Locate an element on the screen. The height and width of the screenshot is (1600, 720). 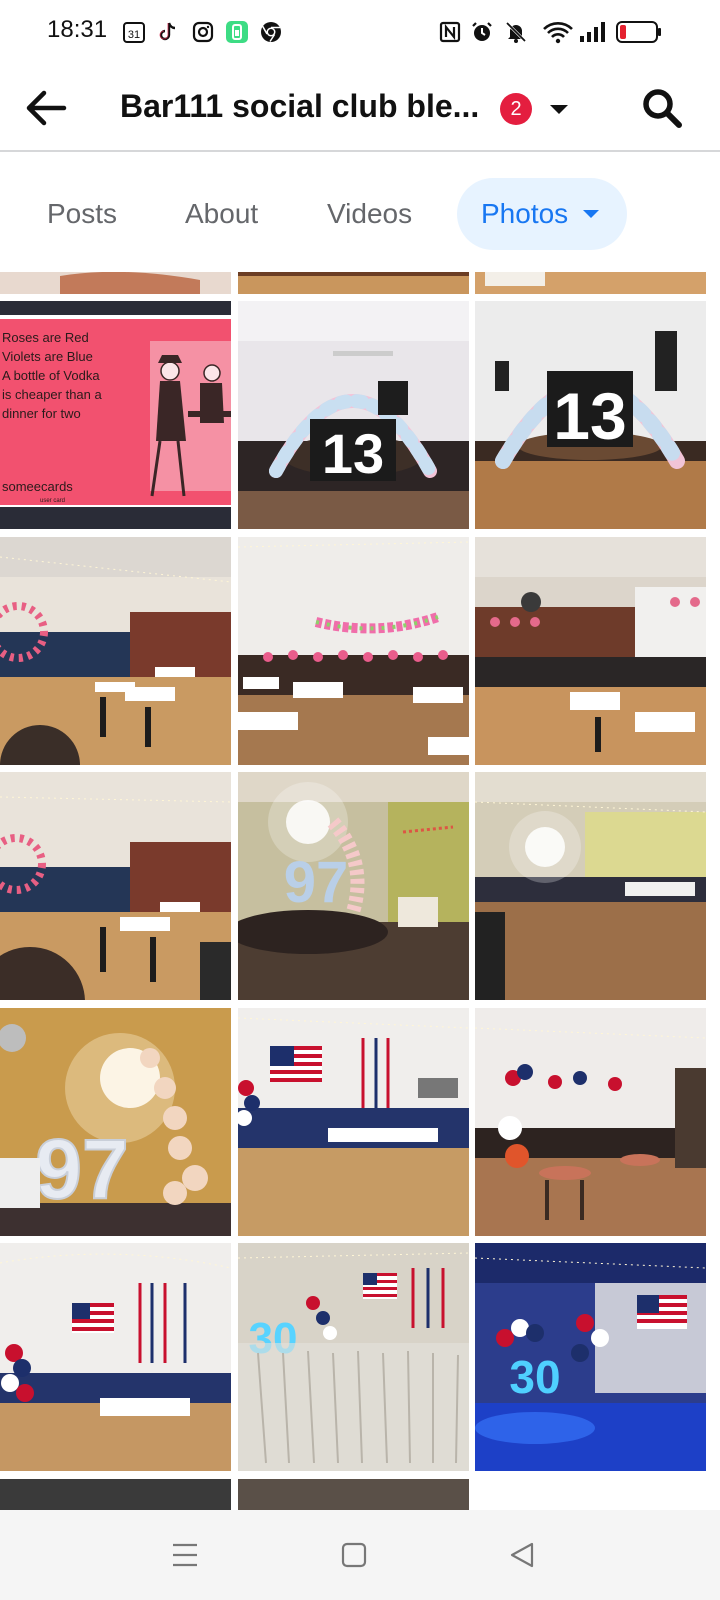
ecard-line-5: dinner for two is located at coordinates (41, 413).